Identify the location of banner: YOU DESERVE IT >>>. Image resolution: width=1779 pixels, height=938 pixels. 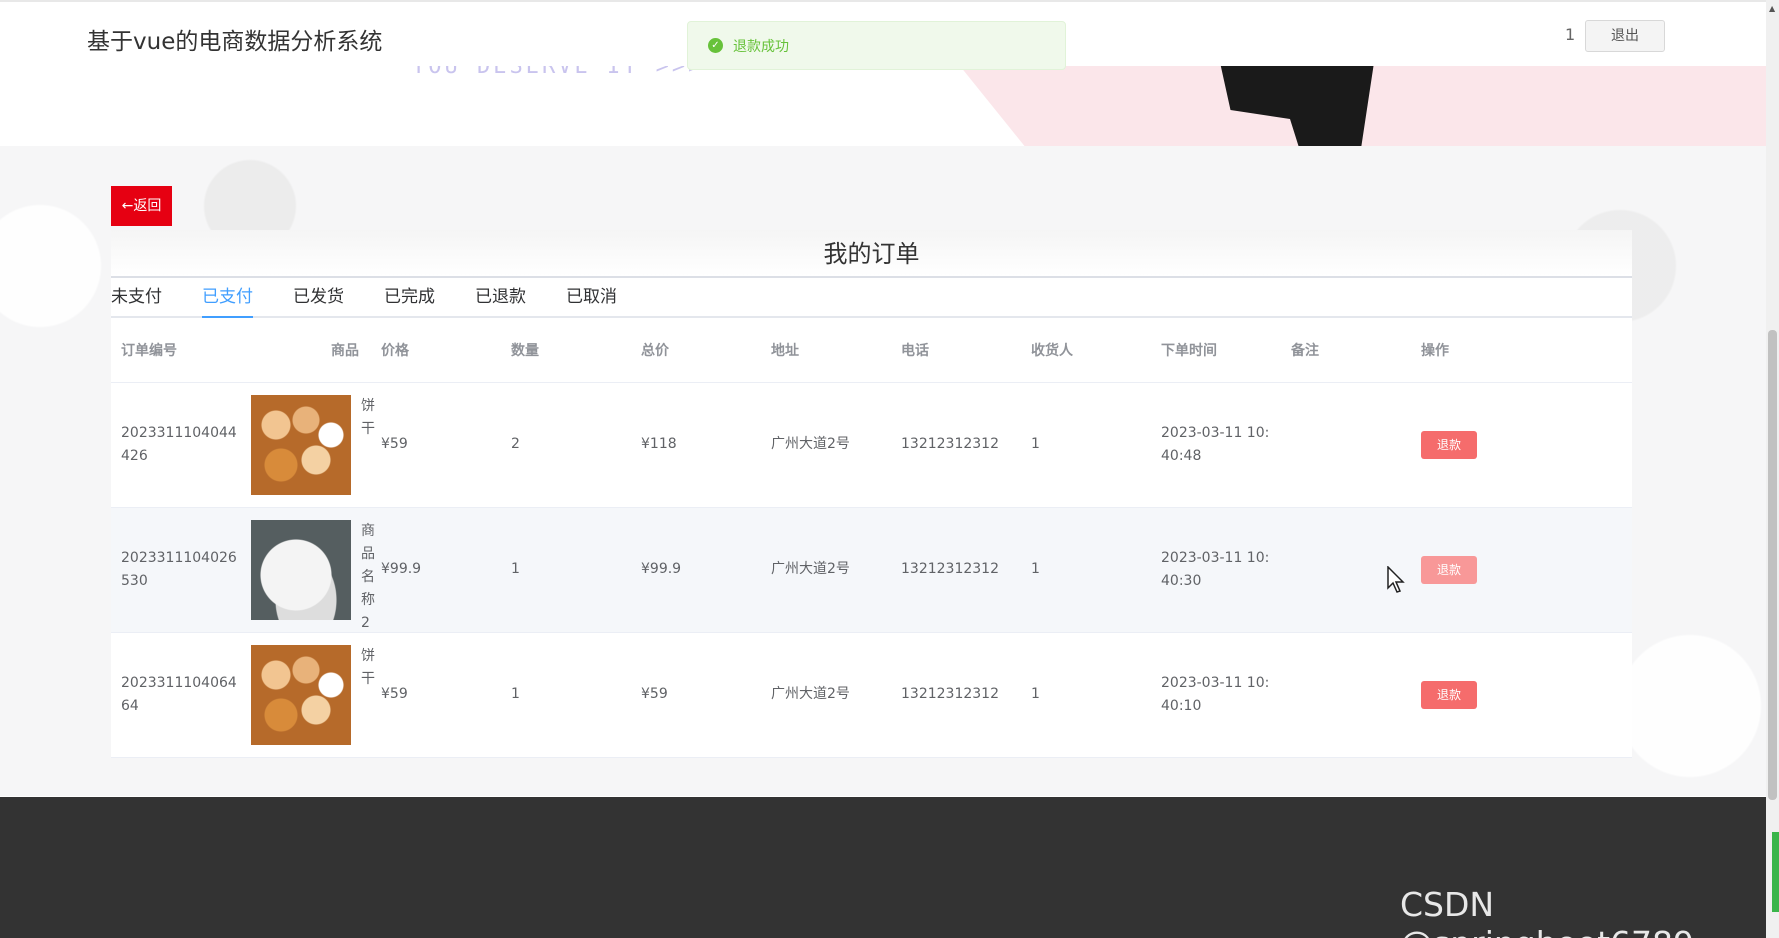
(883, 106).